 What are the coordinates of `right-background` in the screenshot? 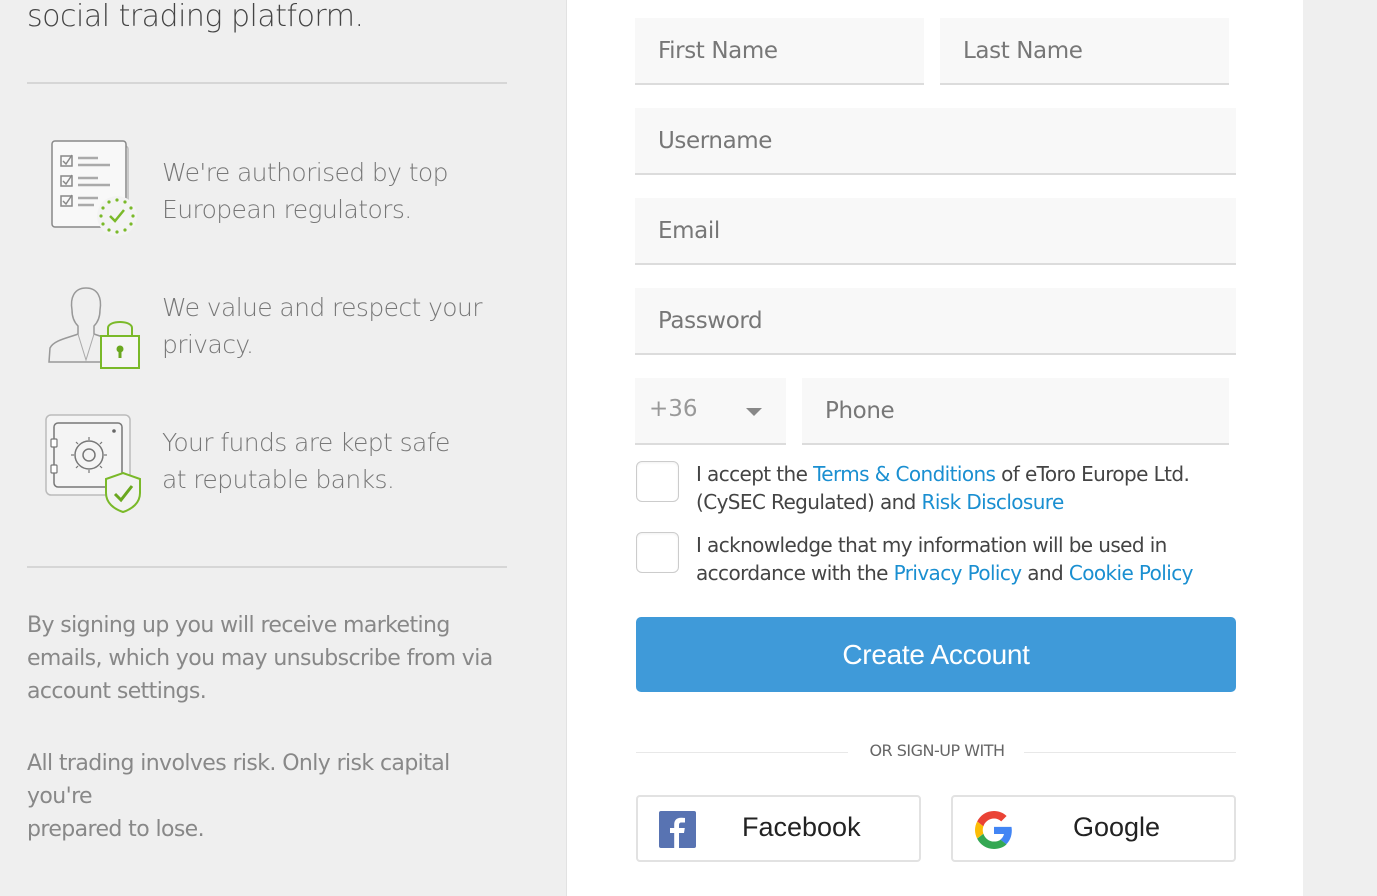 It's located at (1340, 448).